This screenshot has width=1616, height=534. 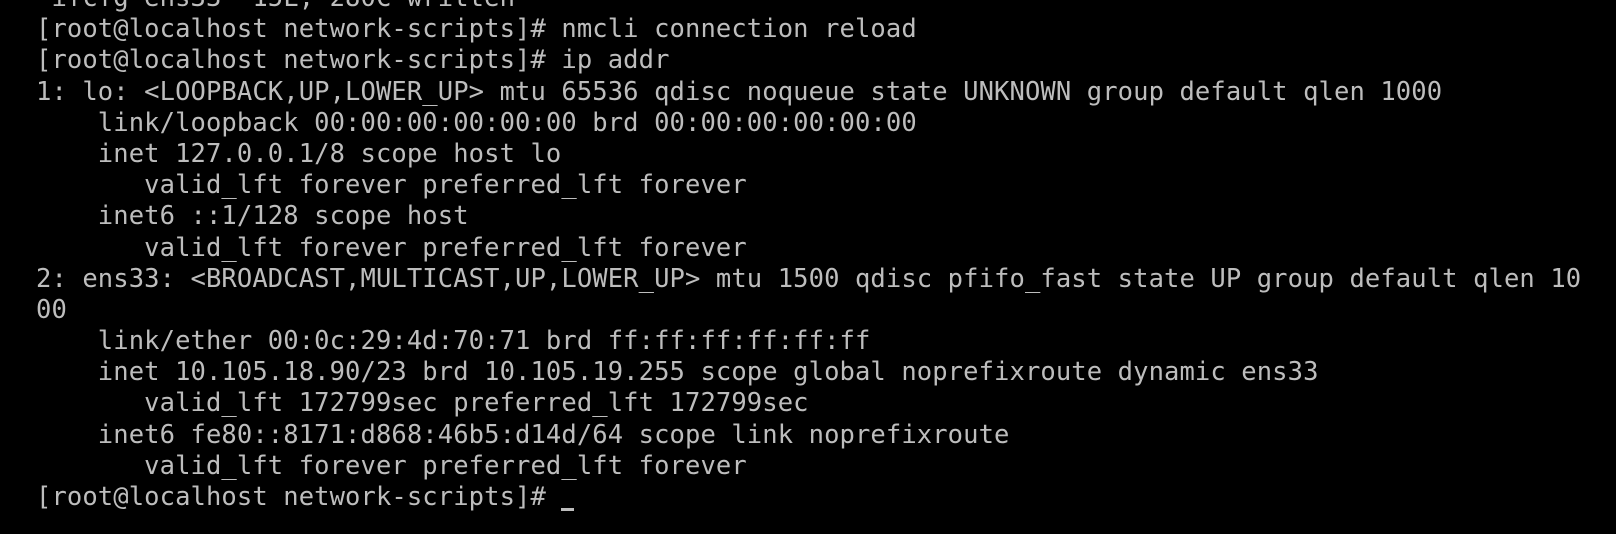 I want to click on terminal-line-ens33-inet6-lifetime: valid_lft forever preferred_lft forever, so click(x=391, y=465).